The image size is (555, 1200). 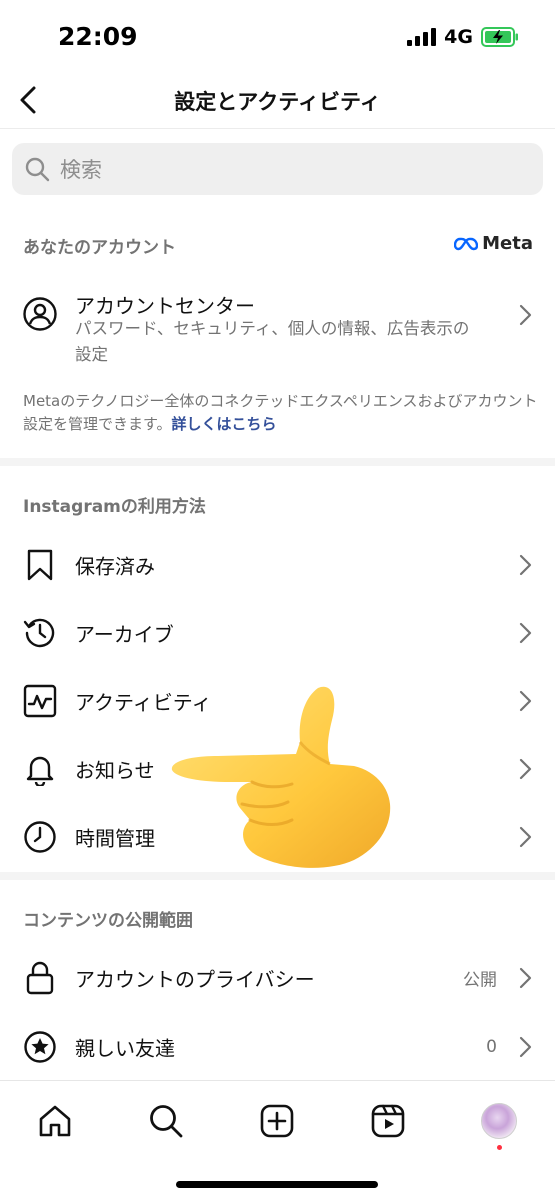 I want to click on search-input: 検索, so click(x=277, y=169).